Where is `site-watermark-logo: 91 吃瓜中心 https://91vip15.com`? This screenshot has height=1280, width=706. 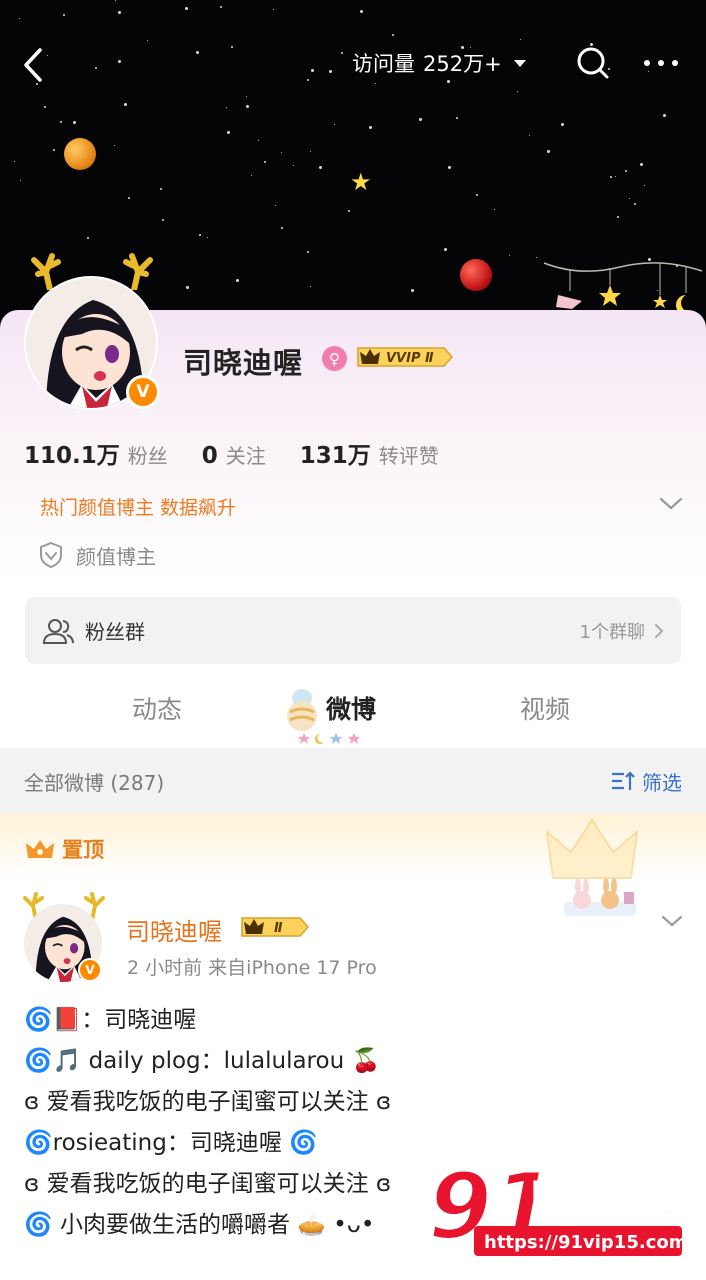
site-watermark-logo: 91 吃瓜中心 https://91vip15.com is located at coordinates (559, 1207).